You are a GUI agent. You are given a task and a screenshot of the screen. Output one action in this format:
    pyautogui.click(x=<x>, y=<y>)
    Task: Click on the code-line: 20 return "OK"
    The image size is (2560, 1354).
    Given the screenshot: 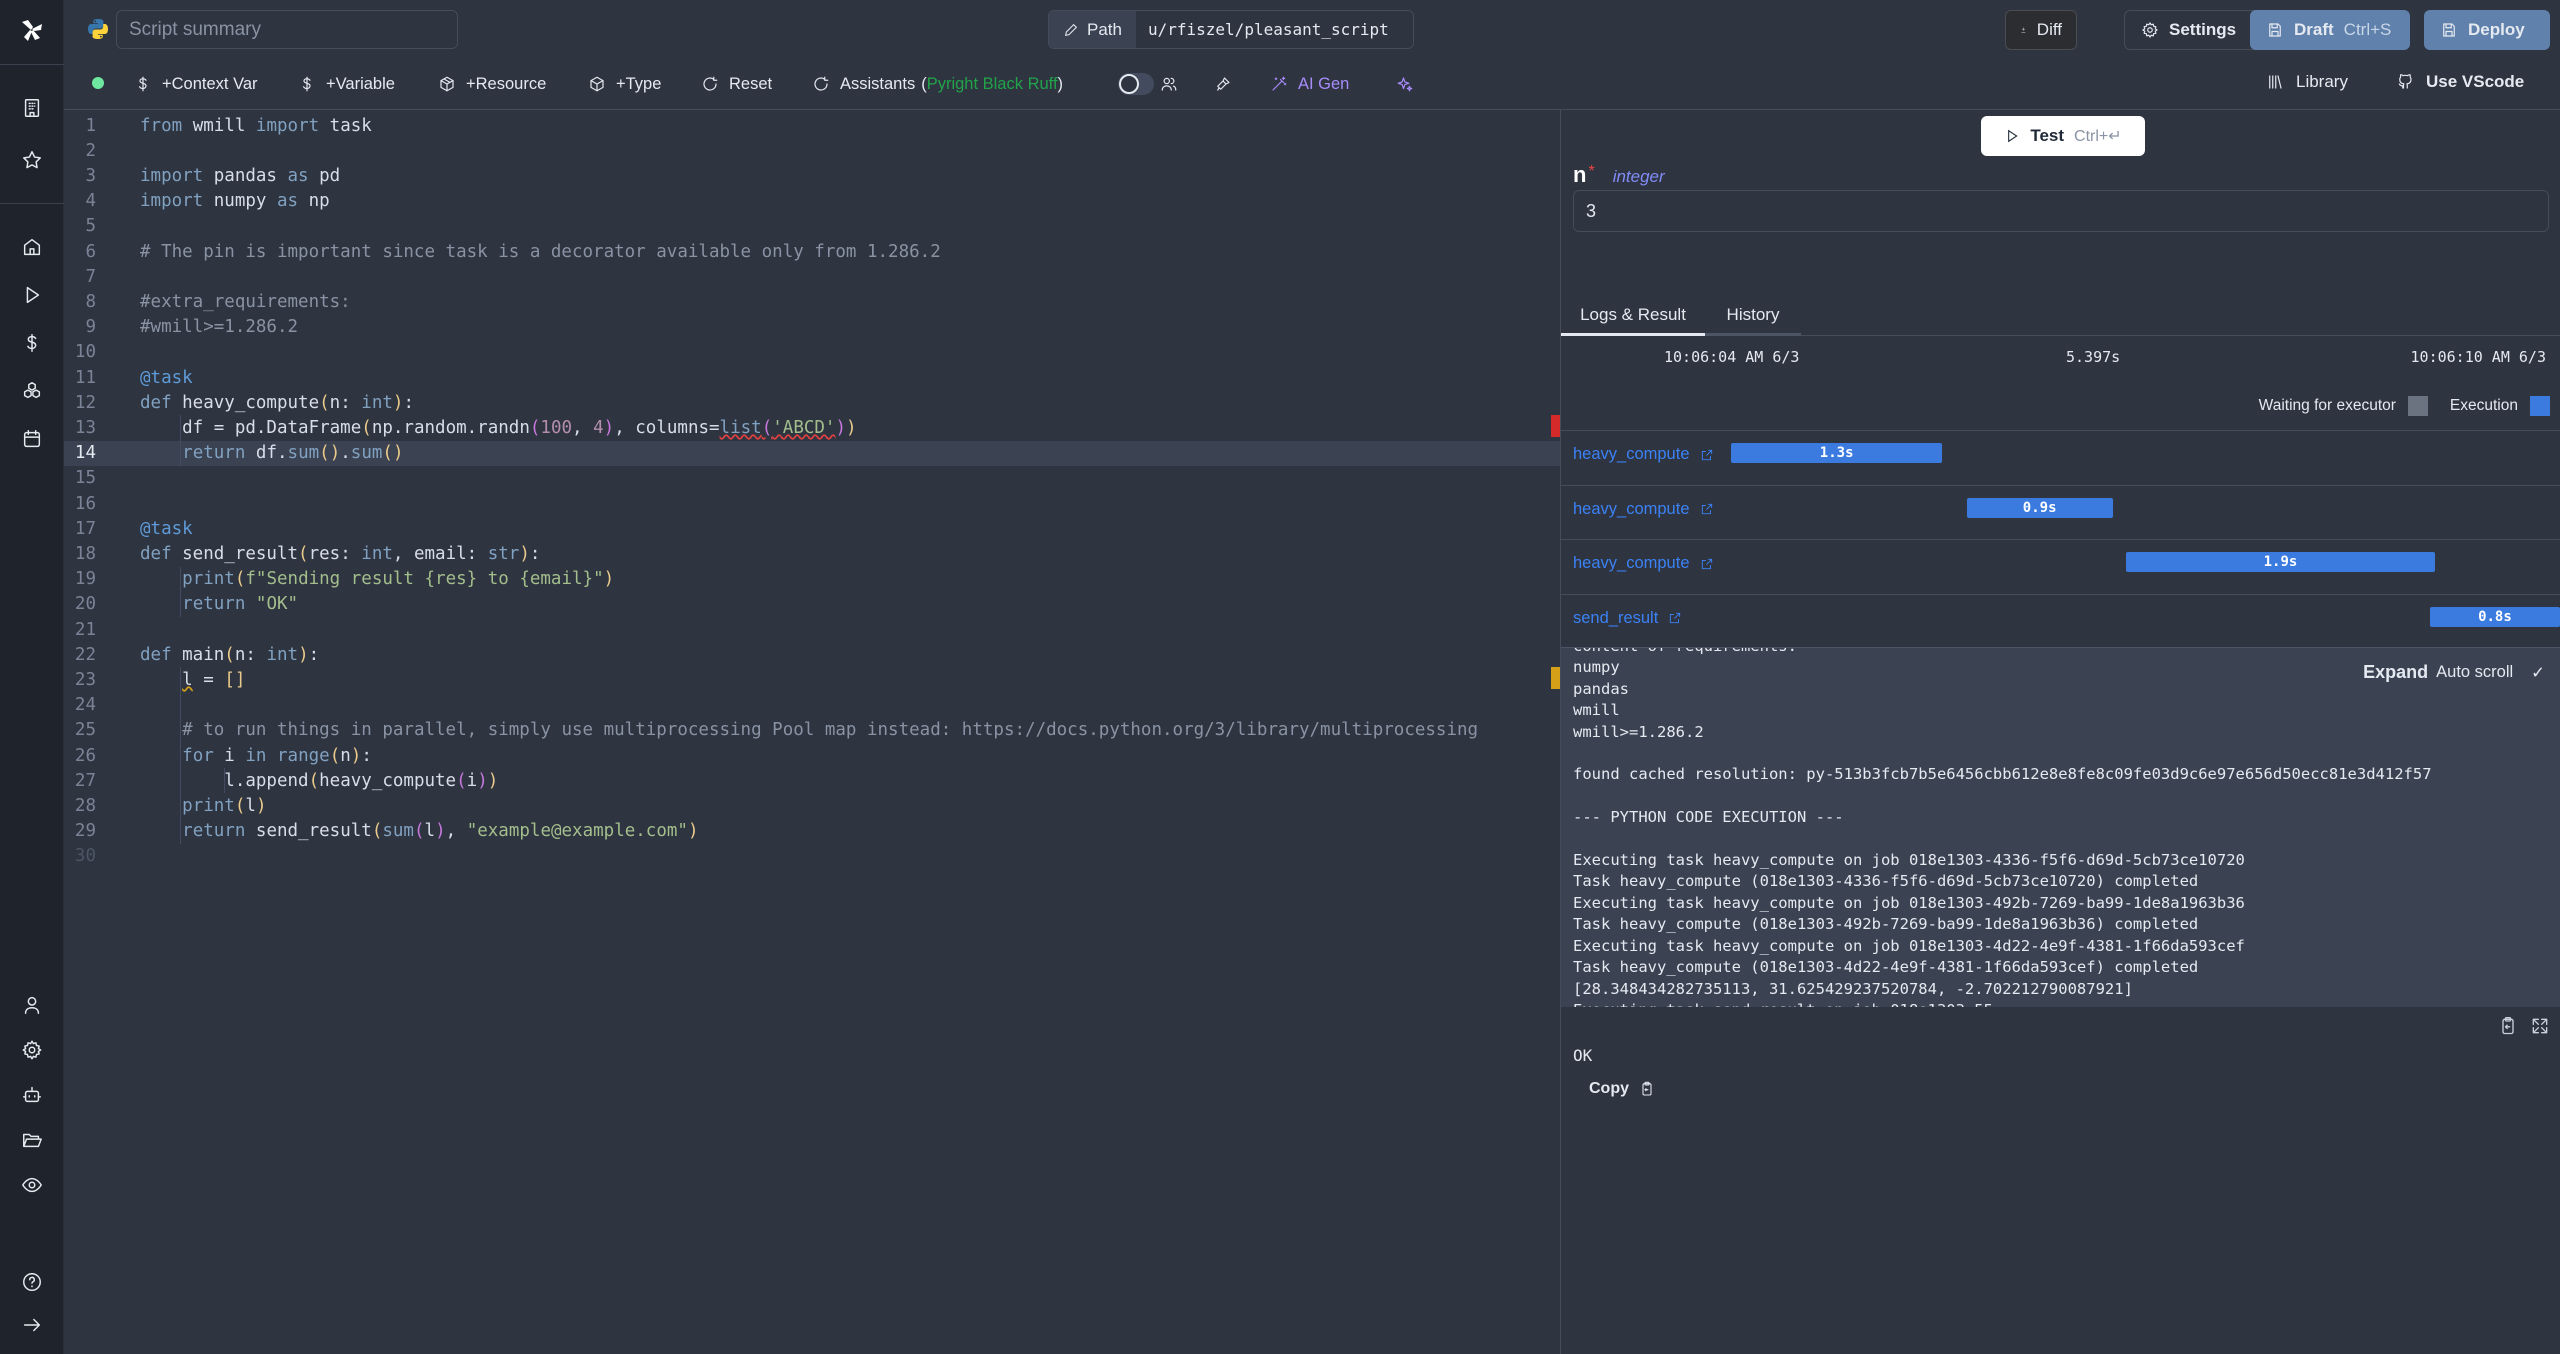 What is the action you would take?
    pyautogui.click(x=812, y=604)
    